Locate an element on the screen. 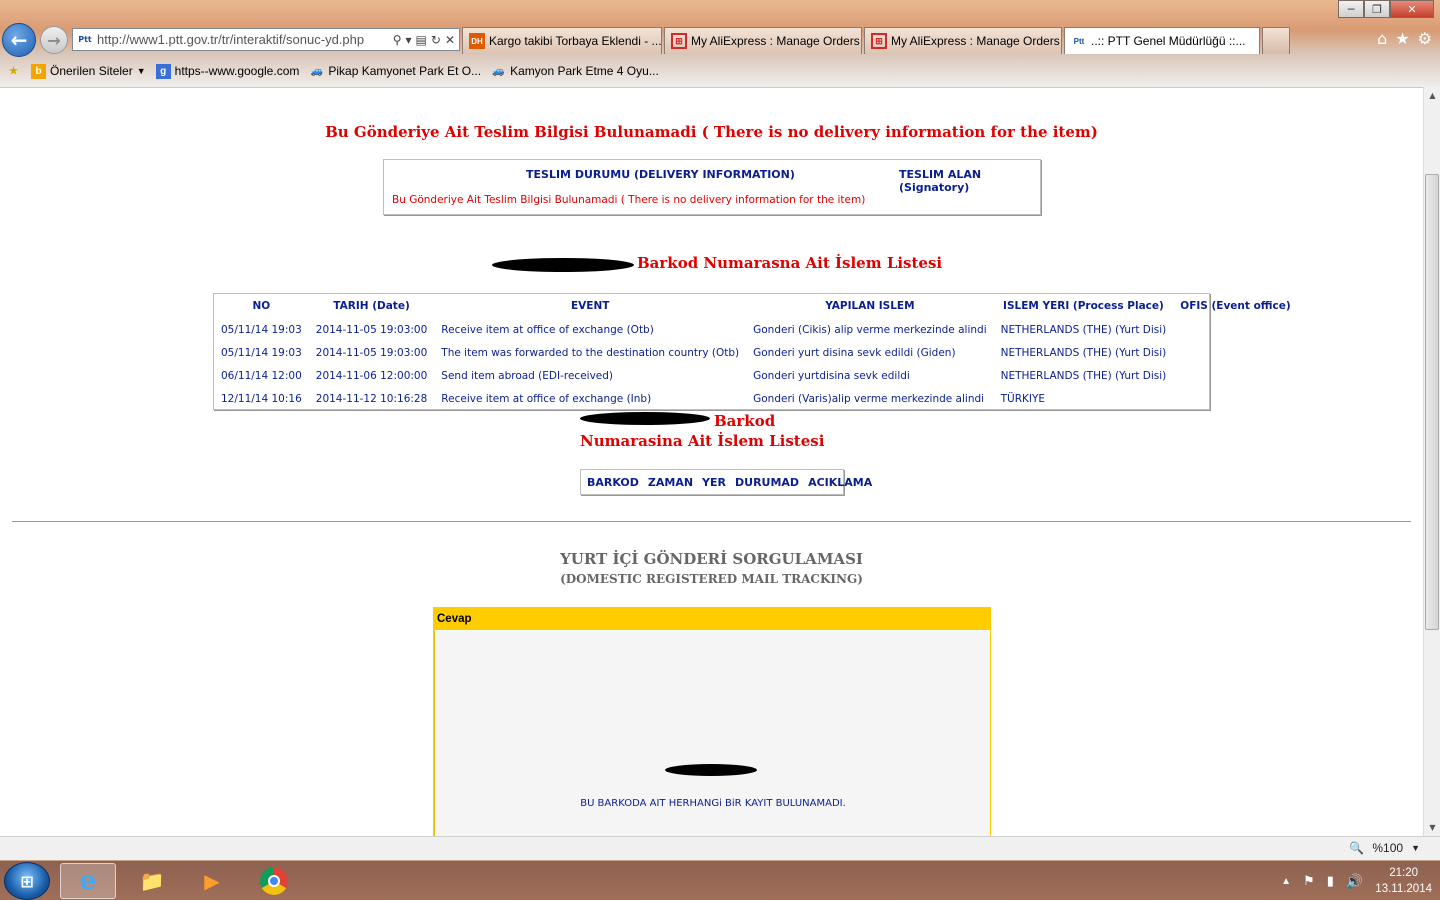 This screenshot has width=1440, height=900. arrow-right-icon: → is located at coordinates (54, 40).